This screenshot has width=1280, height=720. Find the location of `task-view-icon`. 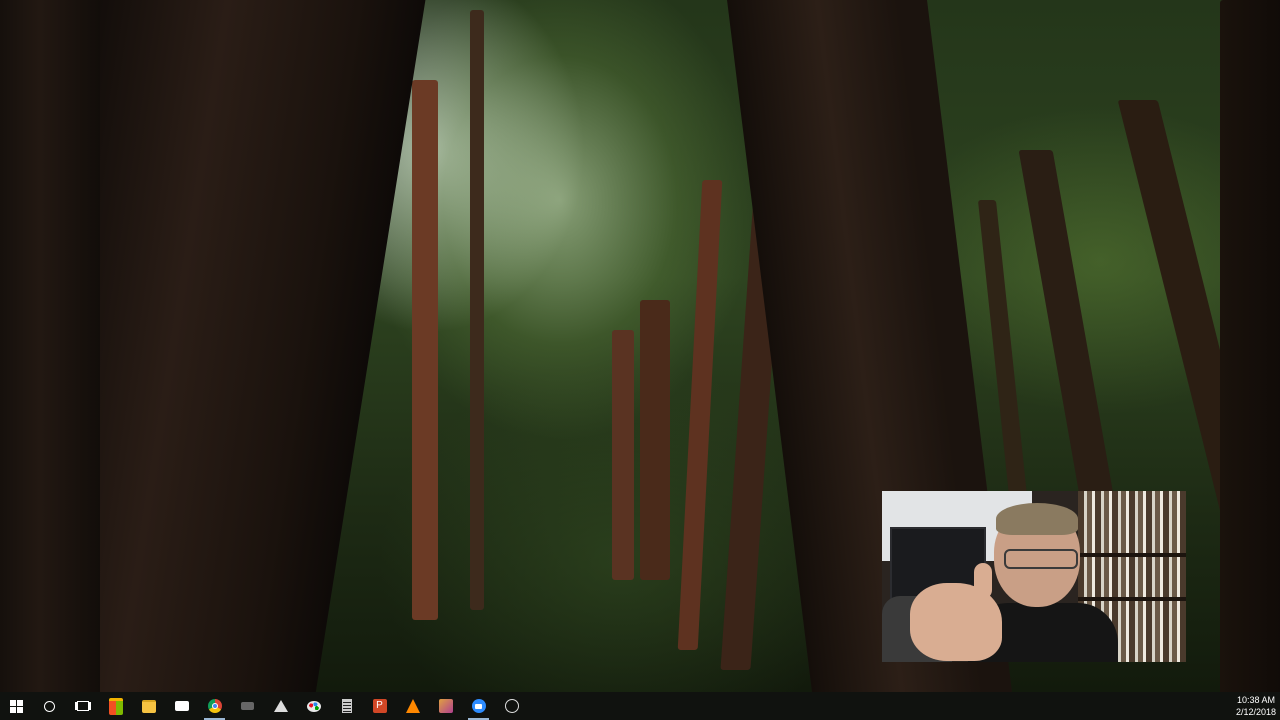

task-view-icon is located at coordinates (82, 706).